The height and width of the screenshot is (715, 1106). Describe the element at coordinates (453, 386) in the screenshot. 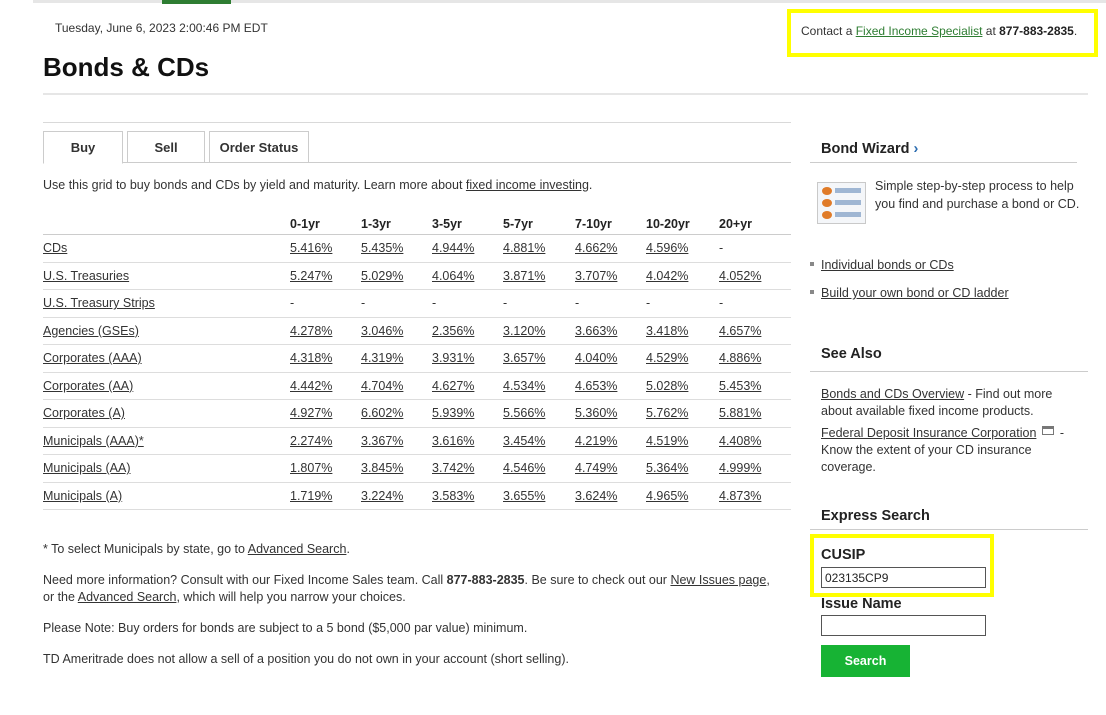

I see `yield-link: 4.627%` at that location.